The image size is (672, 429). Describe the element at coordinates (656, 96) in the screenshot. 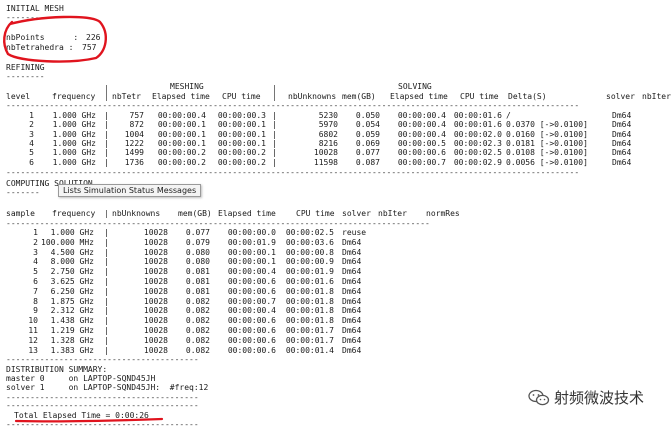

I see `refining-col-header: nbIter` at that location.